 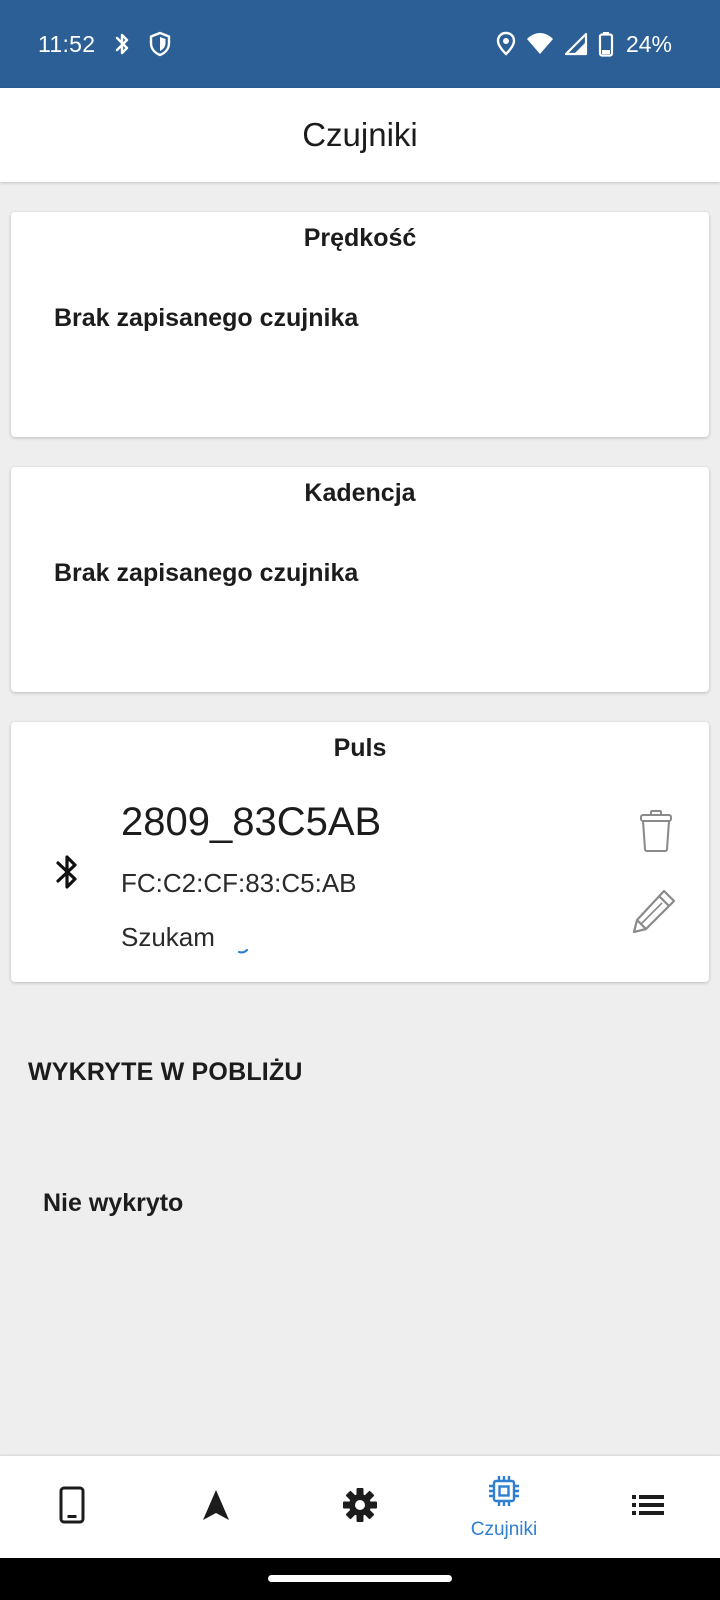 What do you see at coordinates (506, 44) in the screenshot?
I see `location-icon` at bounding box center [506, 44].